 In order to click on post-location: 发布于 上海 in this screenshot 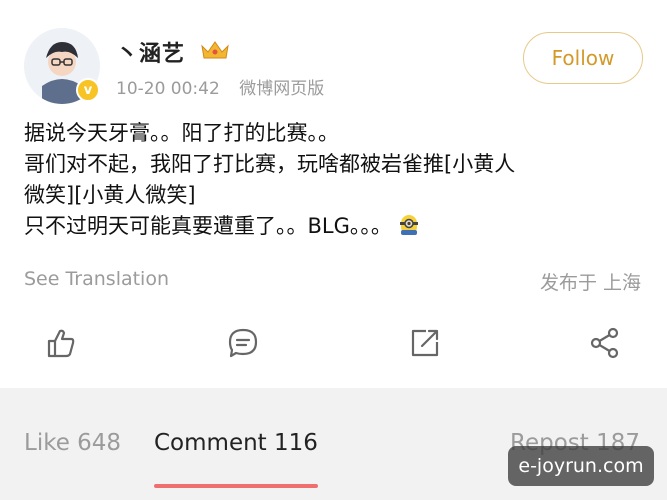, I will do `click(590, 283)`.